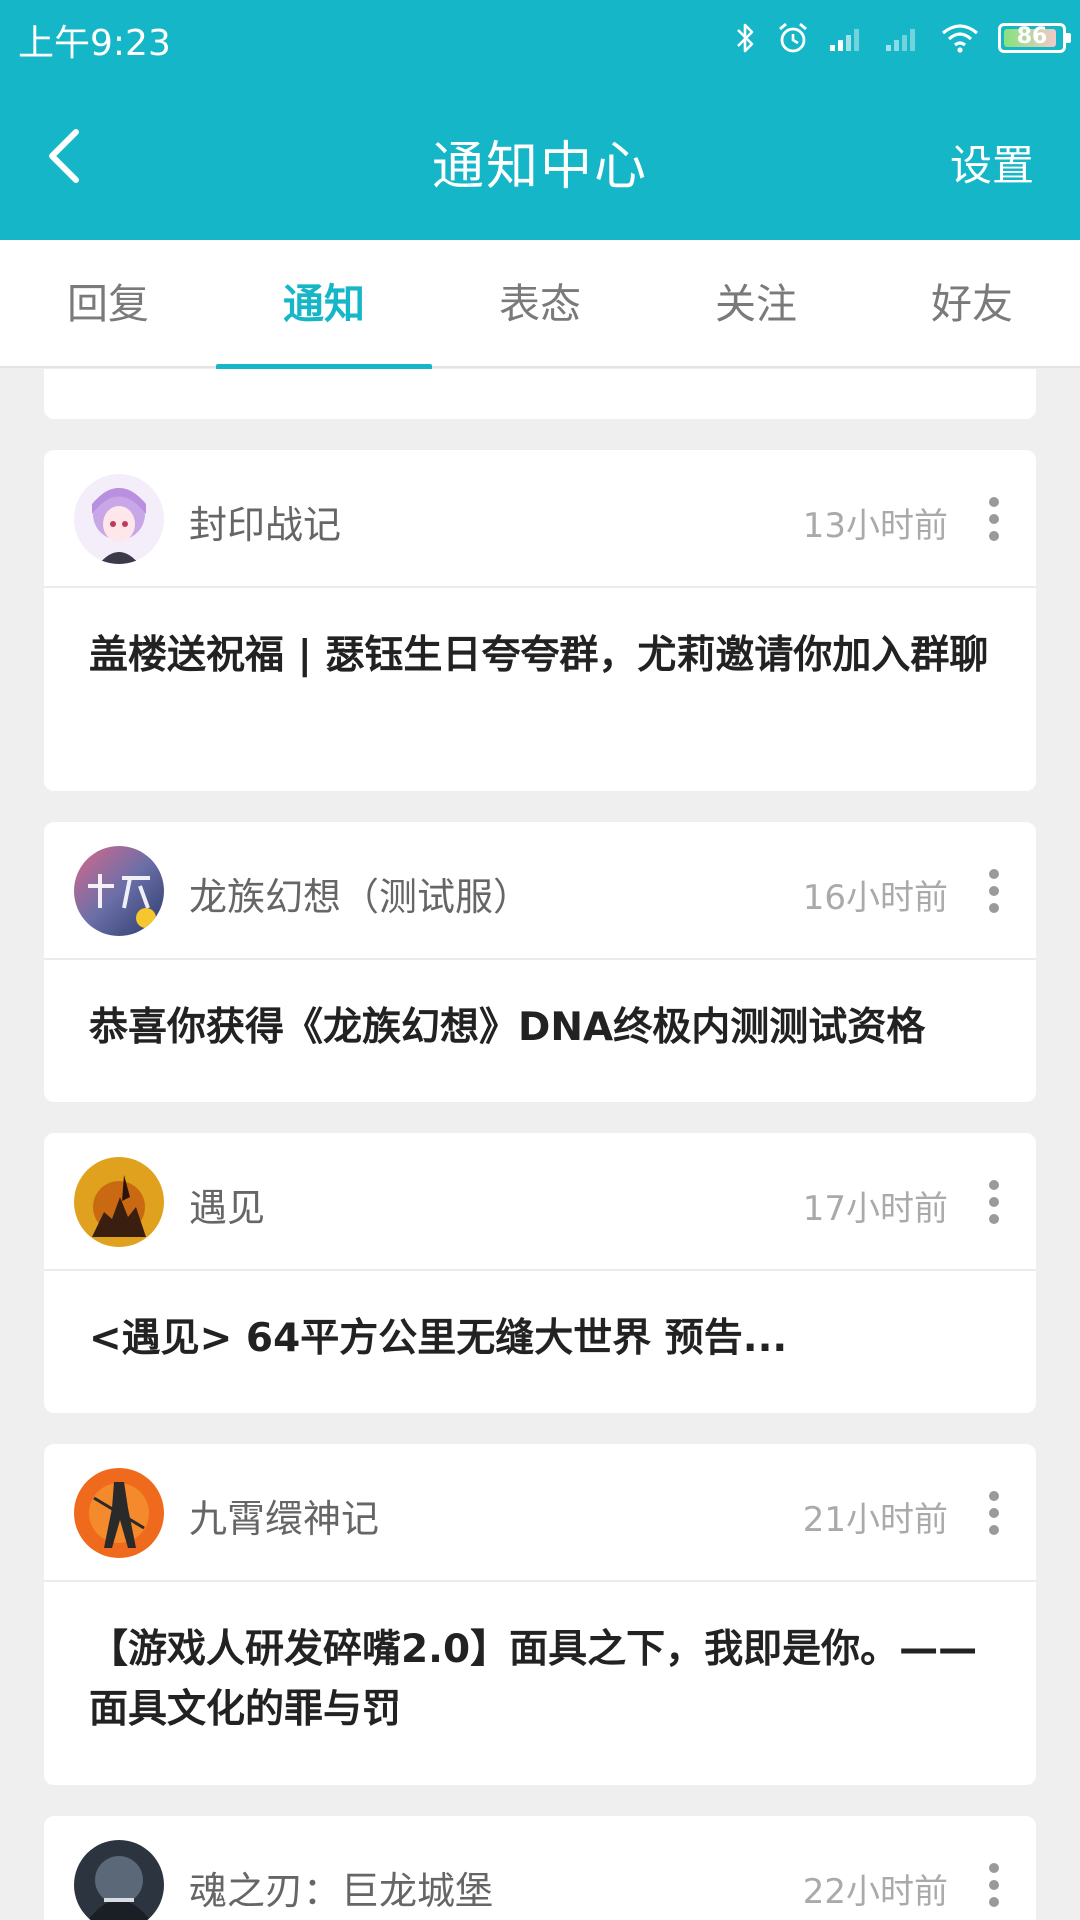  Describe the element at coordinates (875, 1209) in the screenshot. I see `time-ago: 17小时前` at that location.